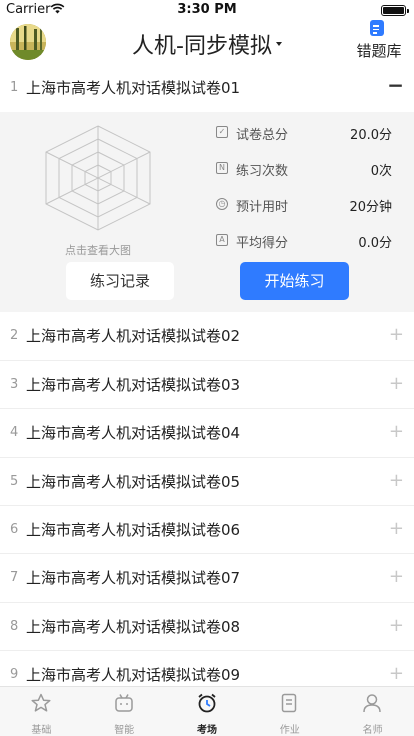 This screenshot has width=414, height=736. Describe the element at coordinates (124, 730) in the screenshot. I see `tab-label: 智能` at that location.